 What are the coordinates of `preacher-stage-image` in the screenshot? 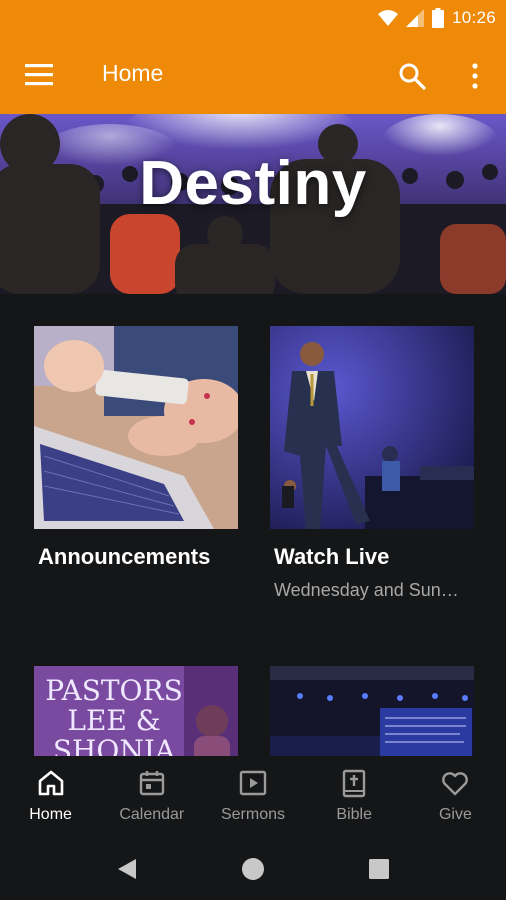 It's located at (372, 427).